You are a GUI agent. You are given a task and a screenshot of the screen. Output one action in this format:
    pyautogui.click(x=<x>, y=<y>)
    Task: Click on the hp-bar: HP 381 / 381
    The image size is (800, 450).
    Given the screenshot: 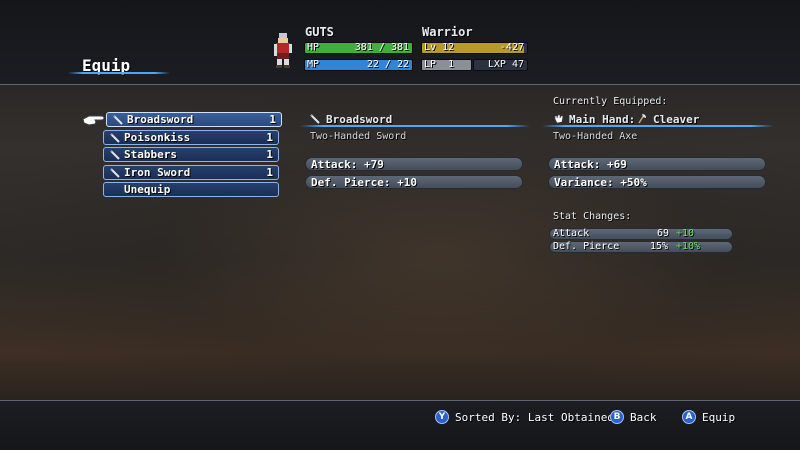 What is the action you would take?
    pyautogui.click(x=358, y=48)
    